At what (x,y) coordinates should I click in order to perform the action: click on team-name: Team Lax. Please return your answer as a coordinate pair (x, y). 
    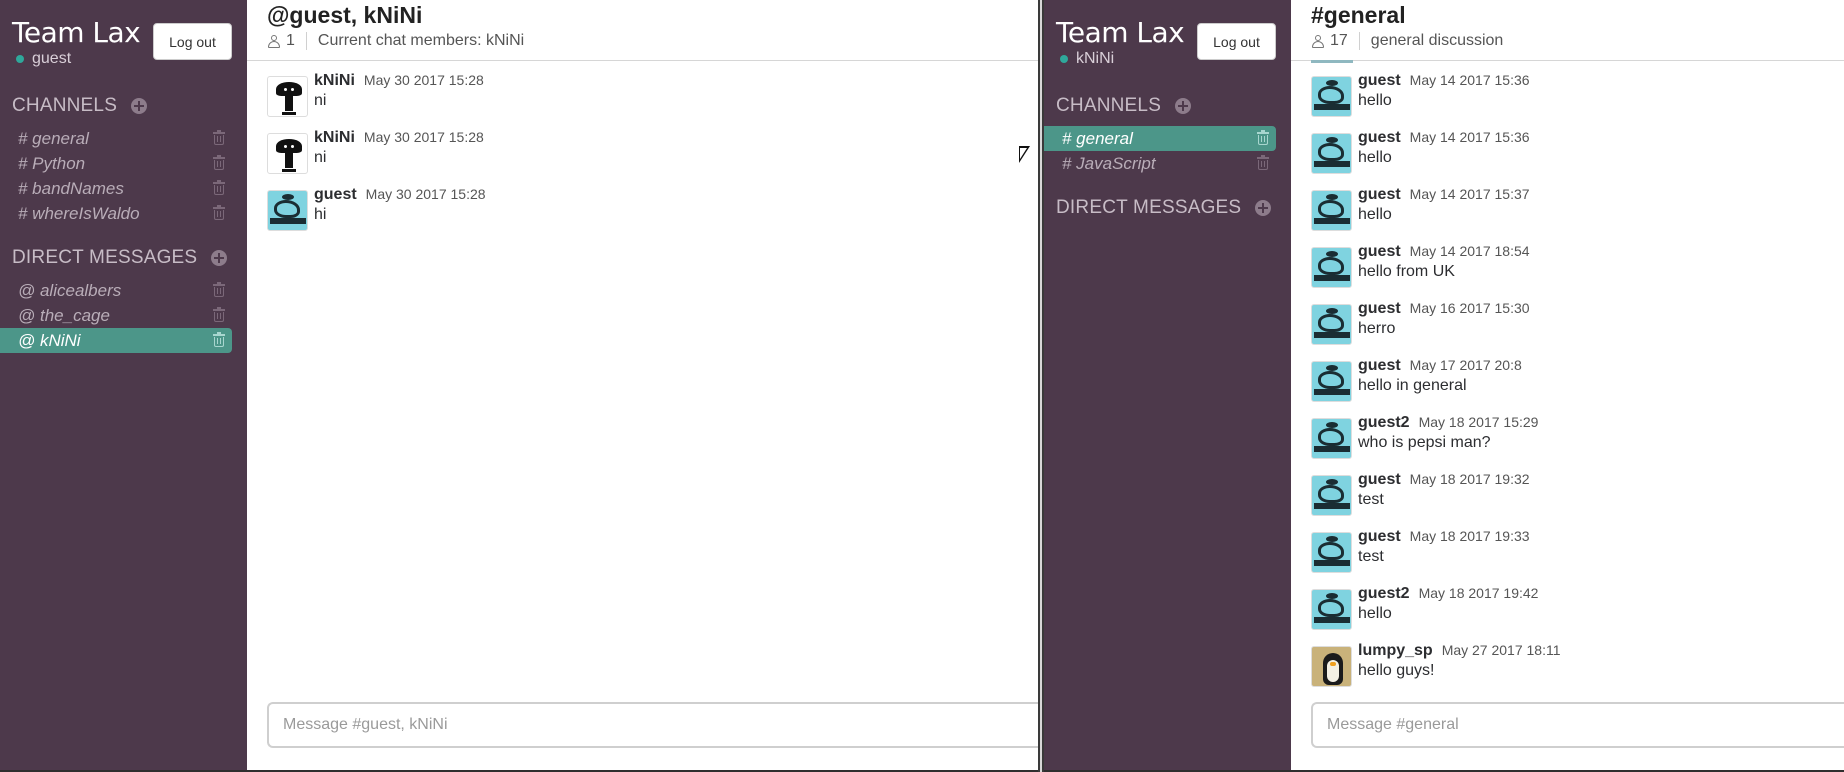
    Looking at the image, I should click on (1120, 32).